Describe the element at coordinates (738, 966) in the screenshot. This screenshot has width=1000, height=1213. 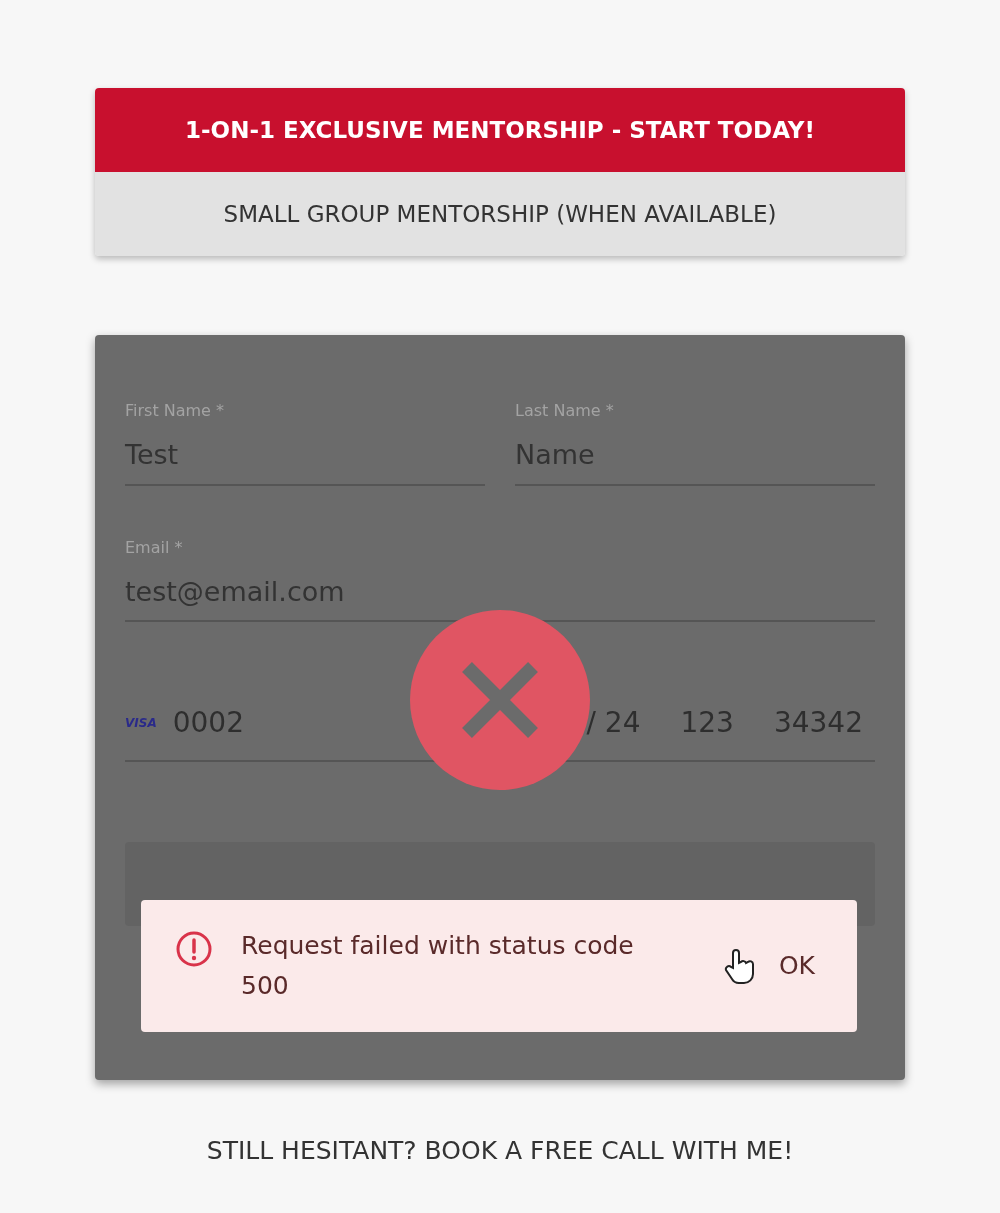
I see `hand-cursor-icon` at that location.